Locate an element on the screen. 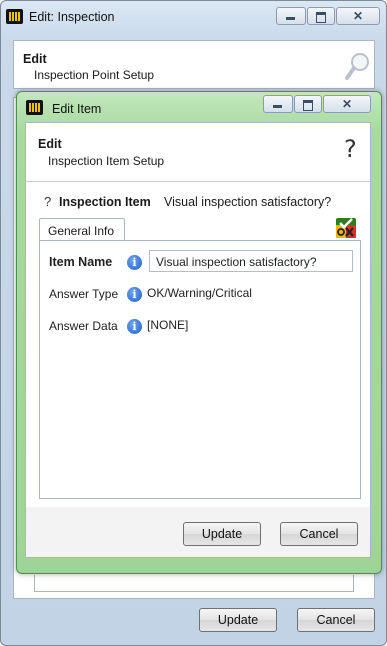 This screenshot has width=387, height=646. inspection-item-value: Visual inspection satisfactory? is located at coordinates (248, 202).